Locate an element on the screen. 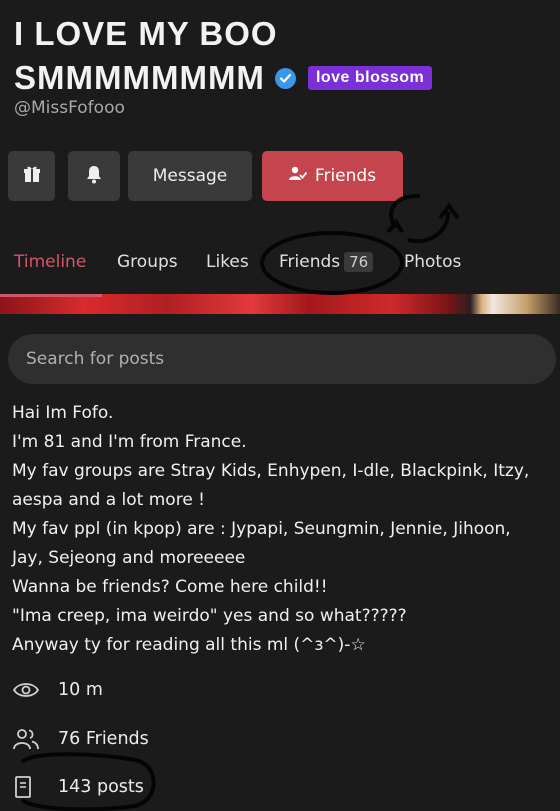  message-button: Message is located at coordinates (190, 176).